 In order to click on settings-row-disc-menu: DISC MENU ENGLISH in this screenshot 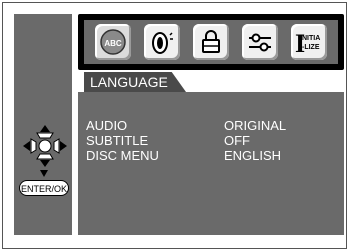, I will do `click(183, 155)`.